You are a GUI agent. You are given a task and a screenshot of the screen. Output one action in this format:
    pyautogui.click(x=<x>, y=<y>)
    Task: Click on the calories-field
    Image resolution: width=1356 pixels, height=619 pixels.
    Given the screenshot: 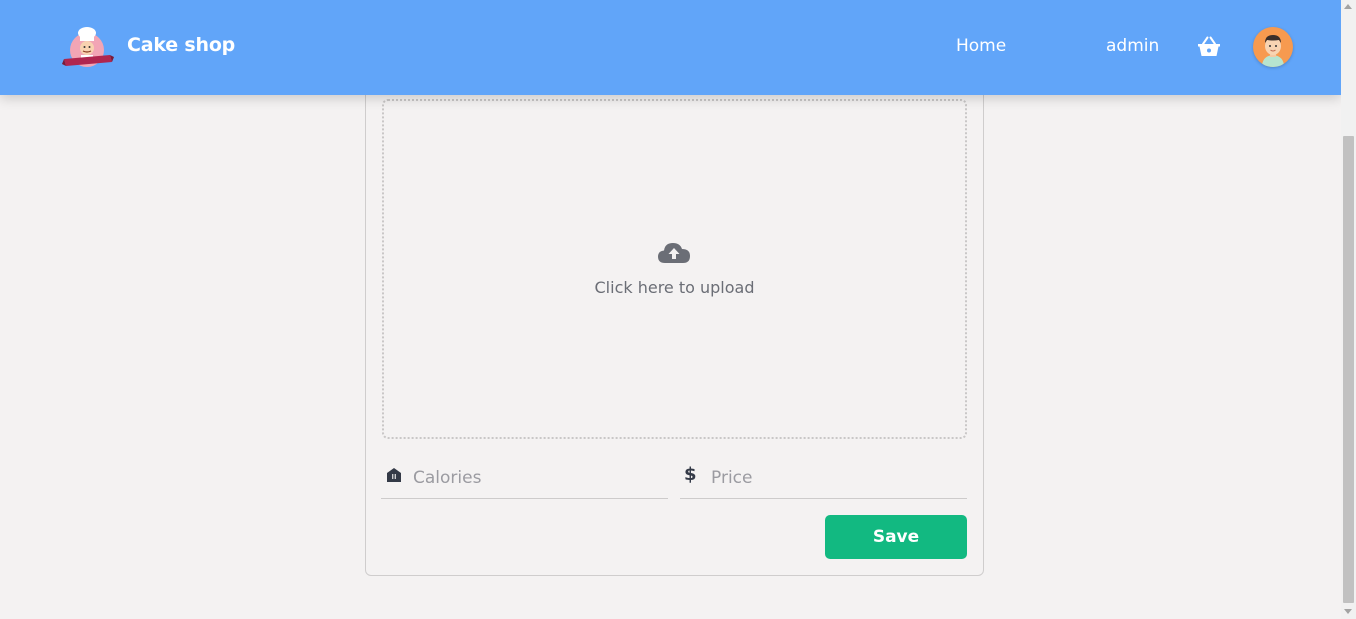 What is the action you would take?
    pyautogui.click(x=524, y=478)
    